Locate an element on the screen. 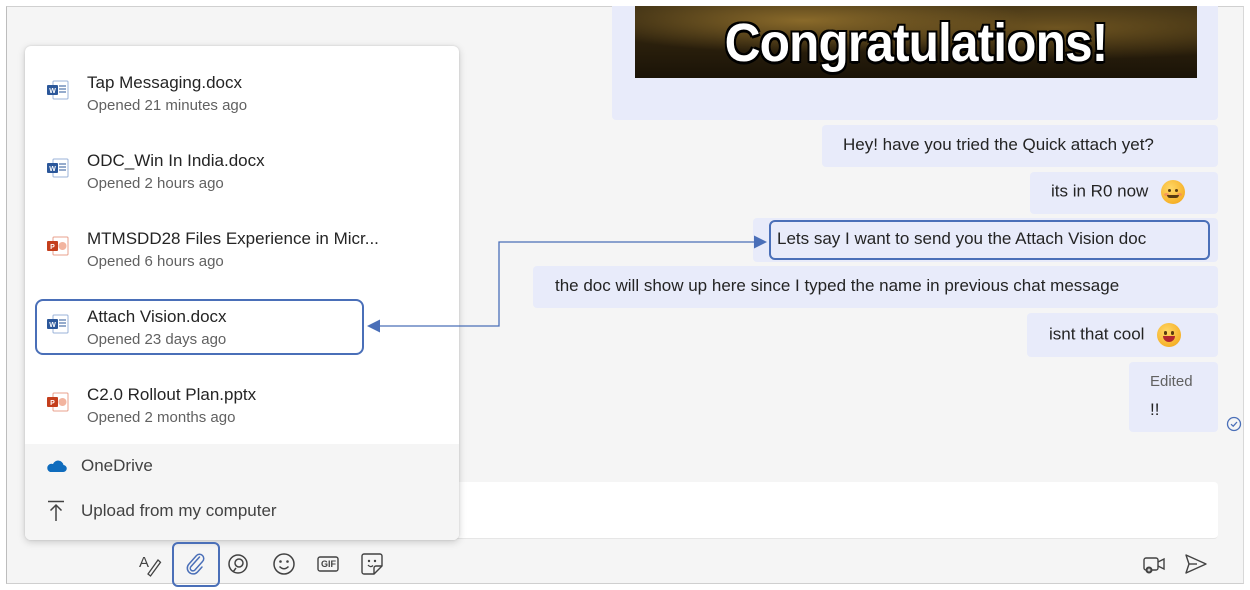  chat-message: isnt that cool is located at coordinates (1122, 335).